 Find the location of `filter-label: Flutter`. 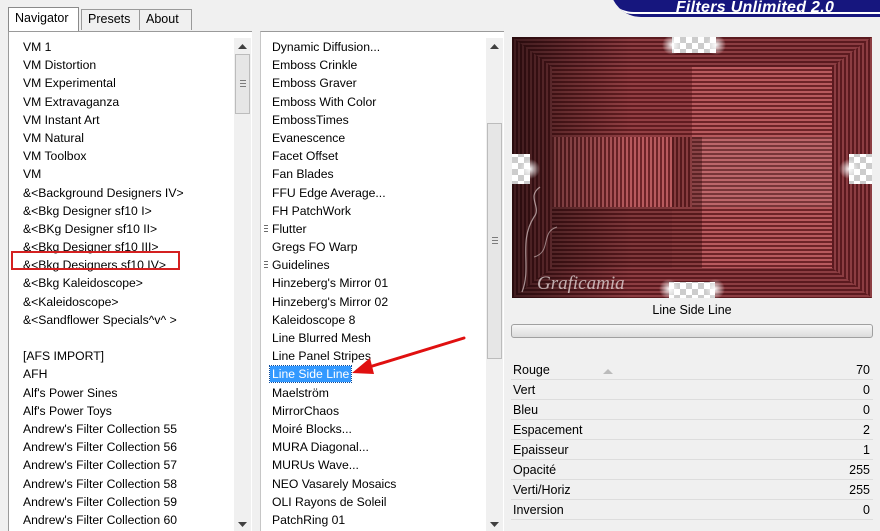

filter-label: Flutter is located at coordinates (289, 228).